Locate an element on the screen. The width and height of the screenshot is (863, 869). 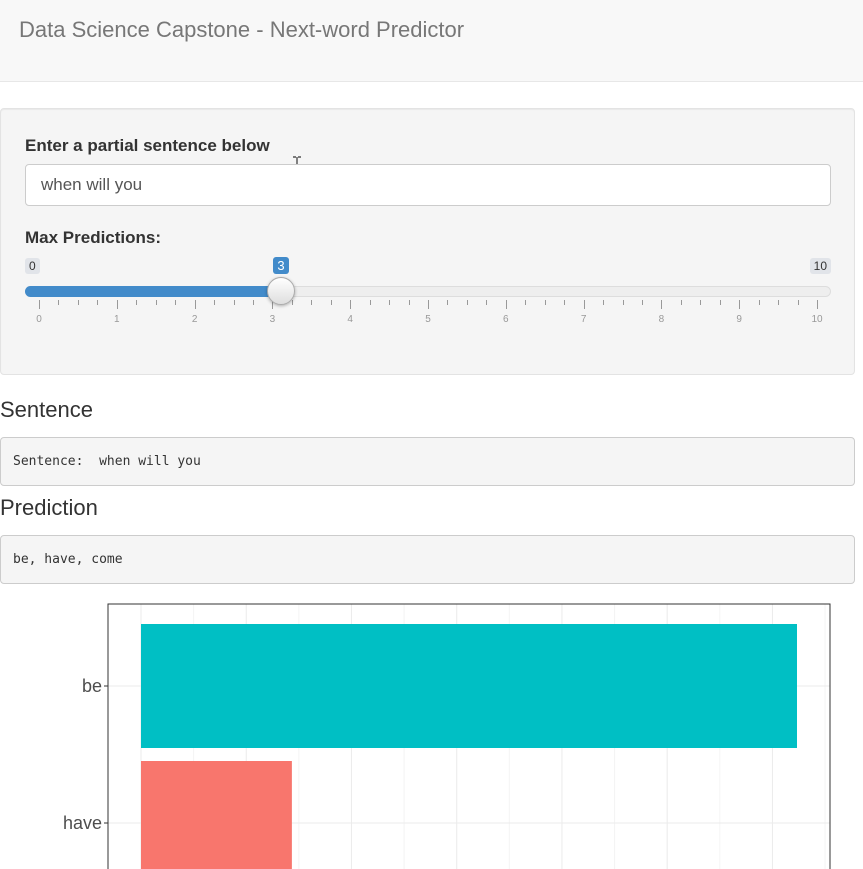
prediction-heading: Prediction is located at coordinates (49, 507).